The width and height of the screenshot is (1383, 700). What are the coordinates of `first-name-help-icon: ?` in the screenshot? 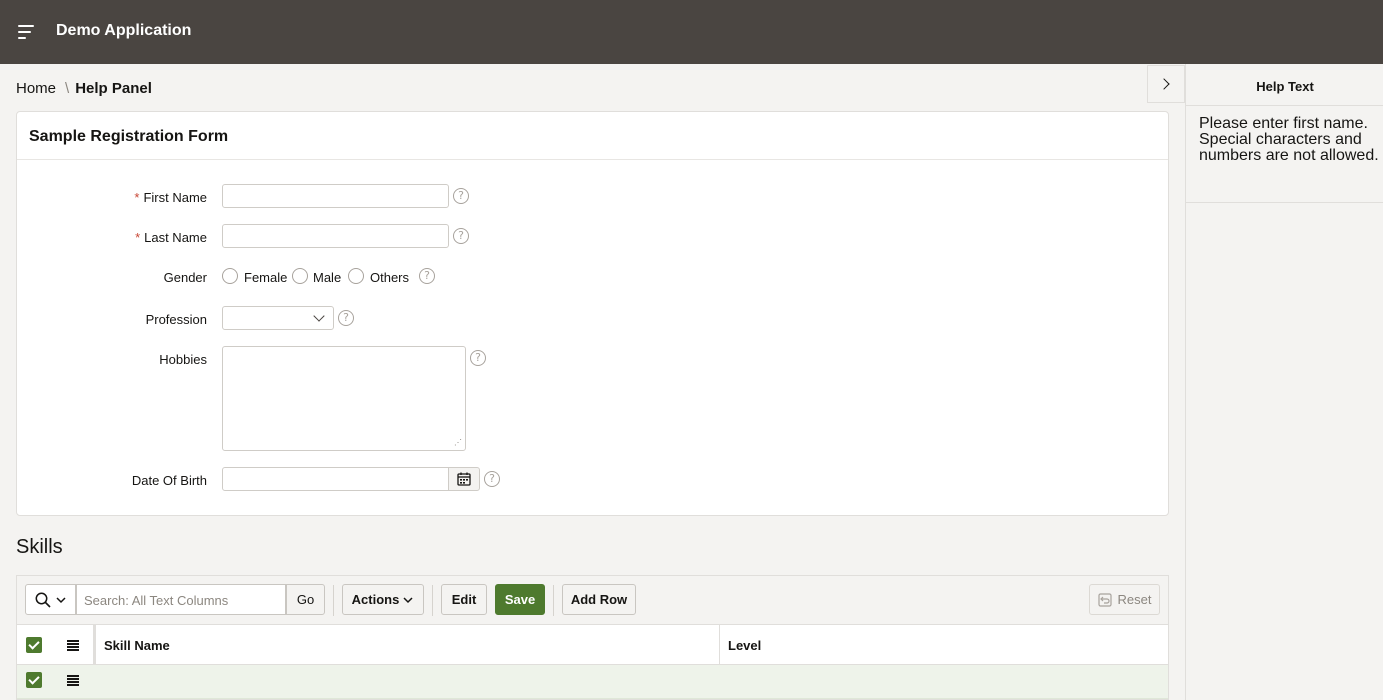 It's located at (461, 196).